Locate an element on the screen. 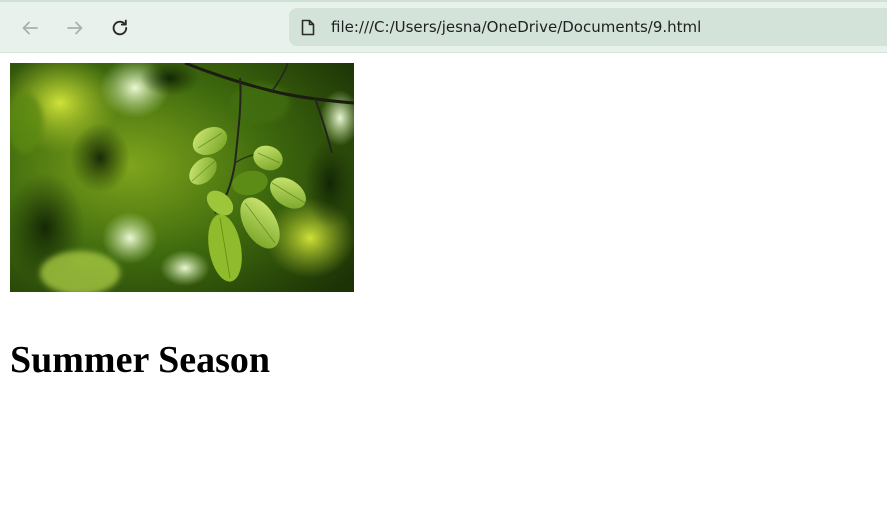 The height and width of the screenshot is (507, 887). forward-button is located at coordinates (75, 28).